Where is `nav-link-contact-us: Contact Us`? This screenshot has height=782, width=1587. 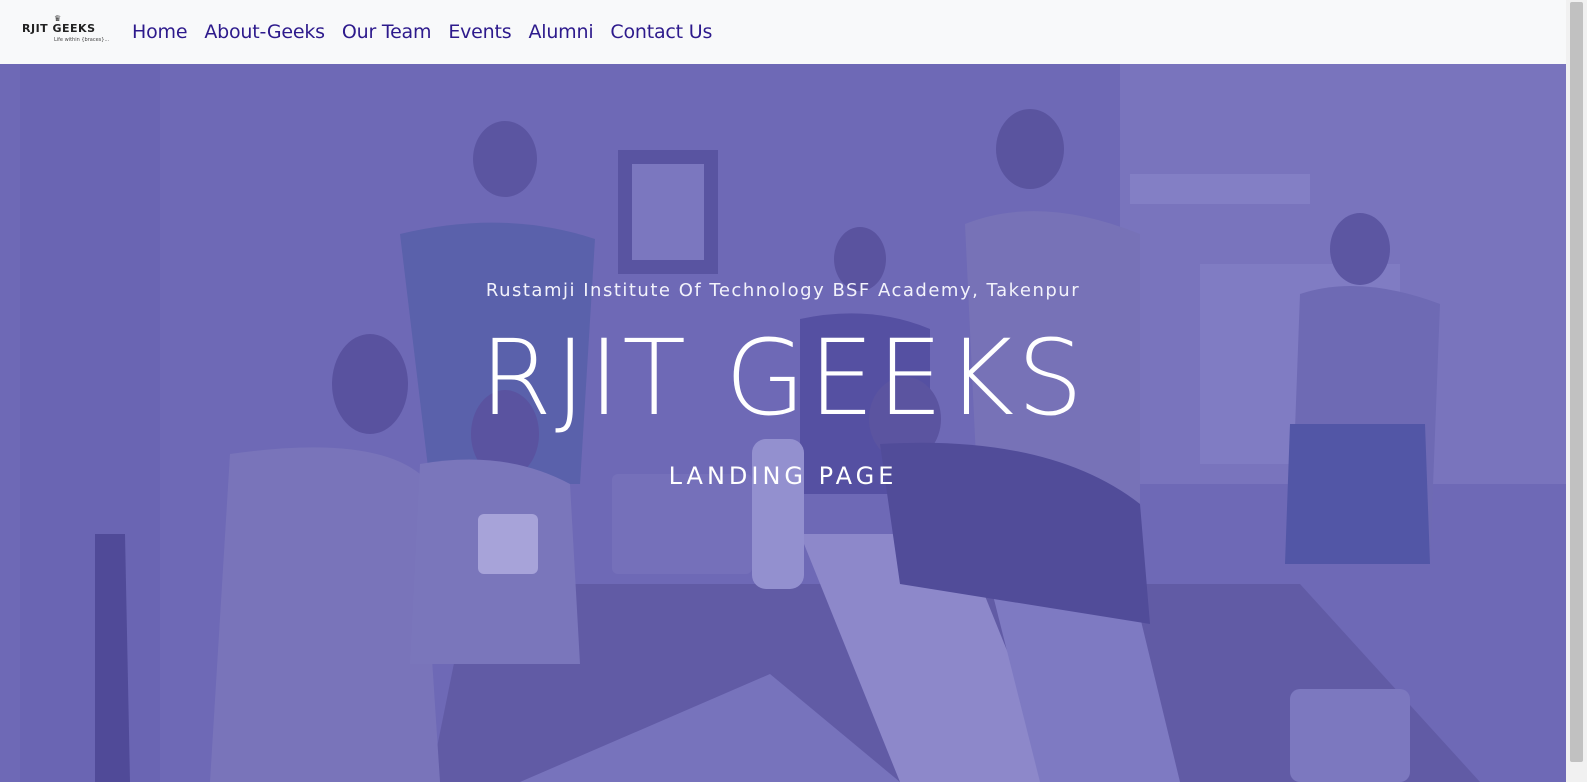
nav-link-contact-us: Contact Us is located at coordinates (661, 32).